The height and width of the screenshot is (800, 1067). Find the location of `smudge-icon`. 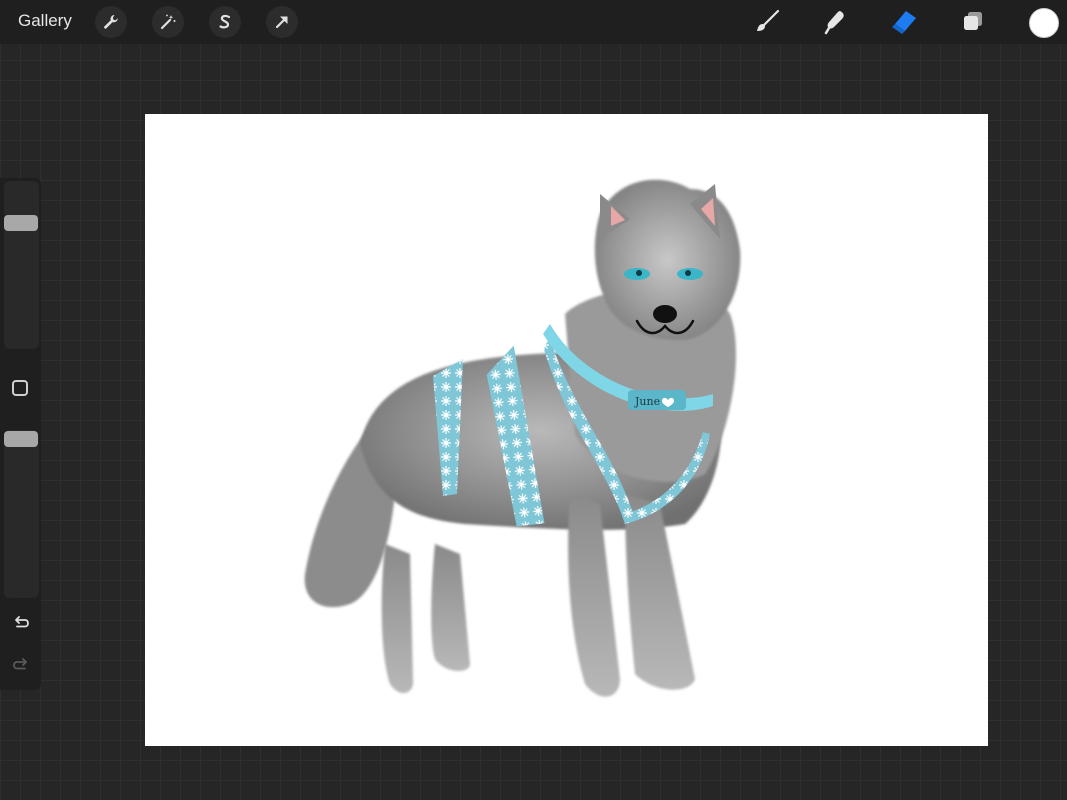

smudge-icon is located at coordinates (834, 23).